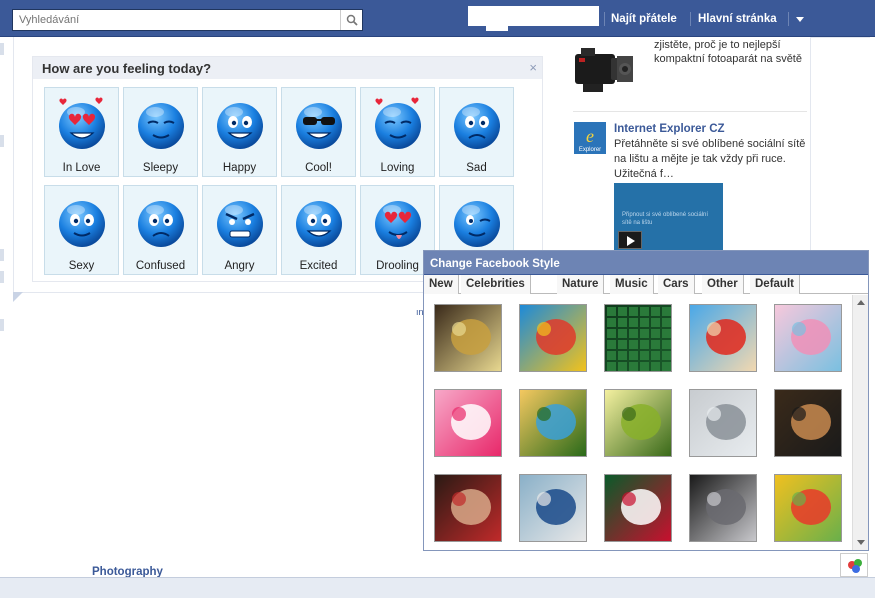 This screenshot has height=598, width=875. What do you see at coordinates (590, 150) in the screenshot?
I see `svg-text: Explorer` at bounding box center [590, 150].